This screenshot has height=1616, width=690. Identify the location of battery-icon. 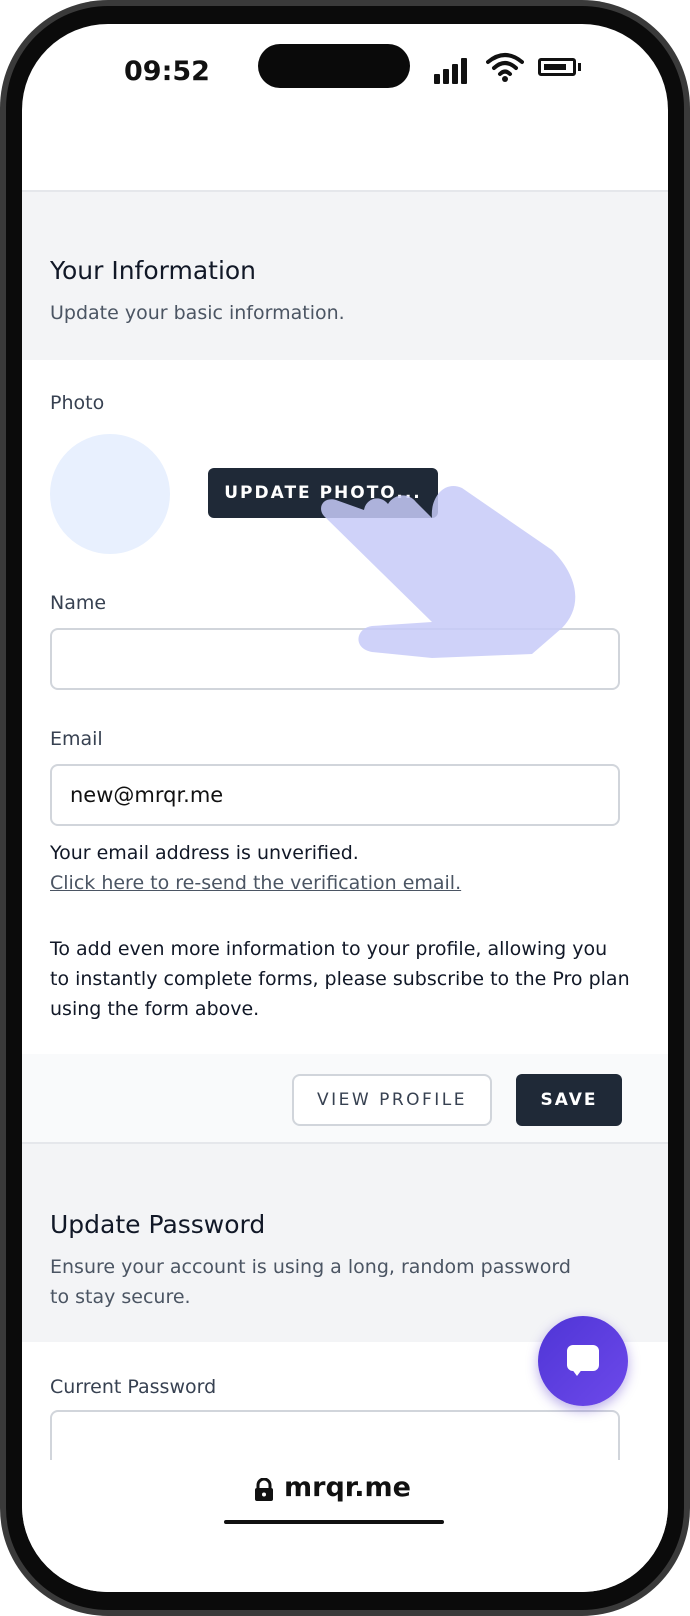
(557, 67).